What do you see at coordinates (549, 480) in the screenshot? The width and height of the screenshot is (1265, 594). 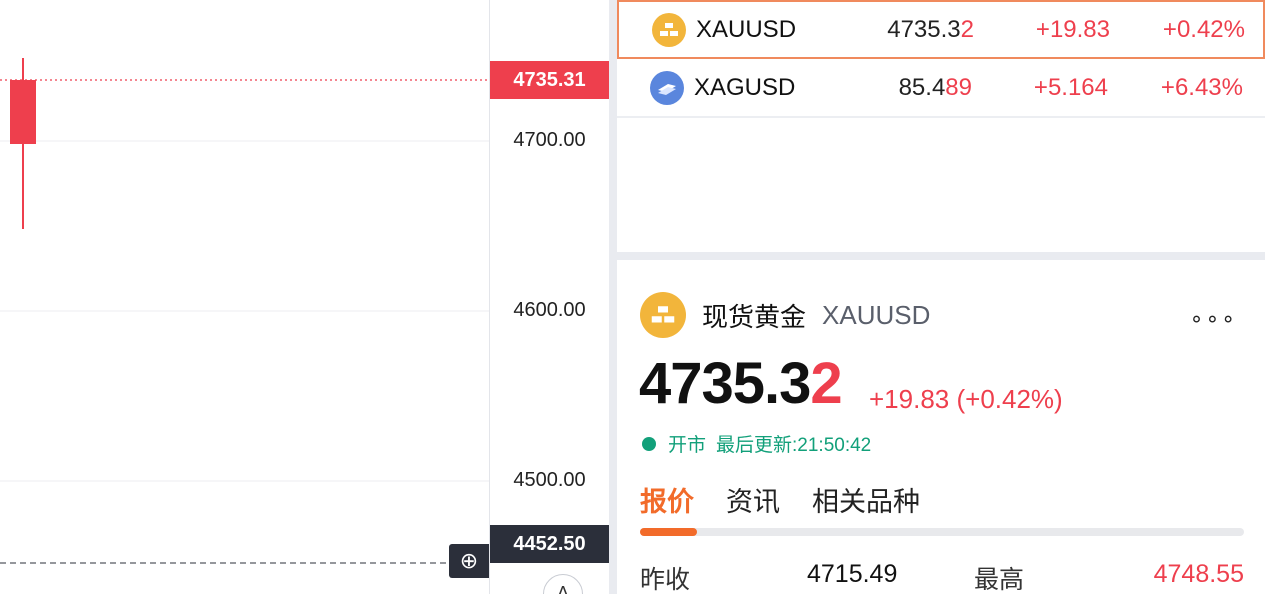 I see `price-tick-label: 4500.00` at bounding box center [549, 480].